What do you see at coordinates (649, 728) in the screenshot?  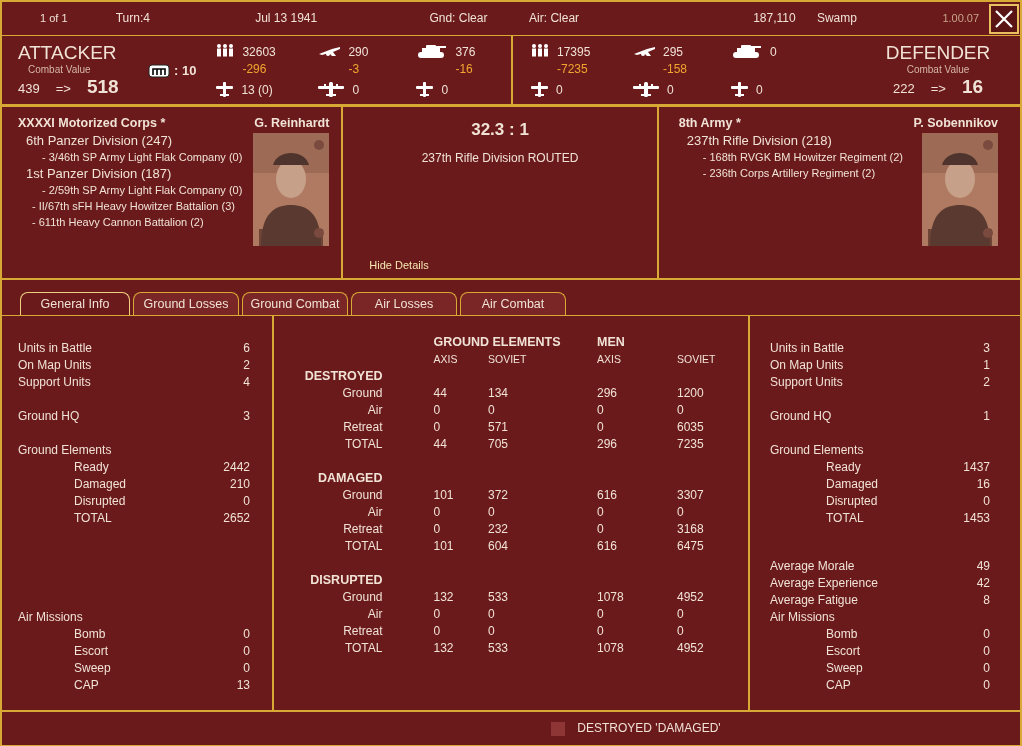 I see `legend-label: DESTROYED 'DAMAGED'` at bounding box center [649, 728].